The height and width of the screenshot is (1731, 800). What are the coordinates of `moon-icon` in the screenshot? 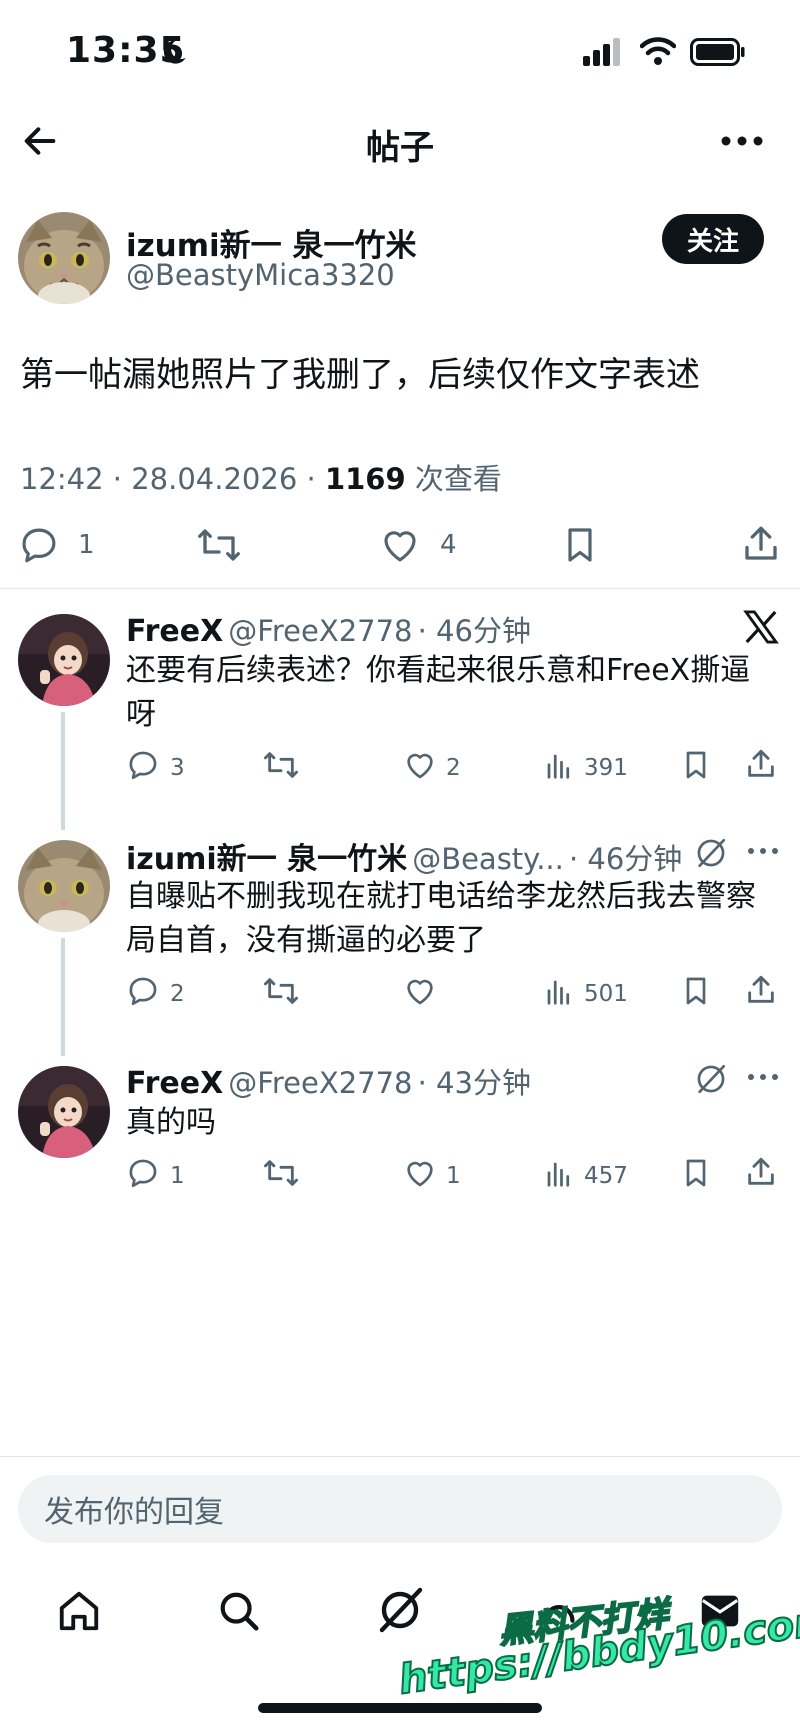 It's located at (174, 52).